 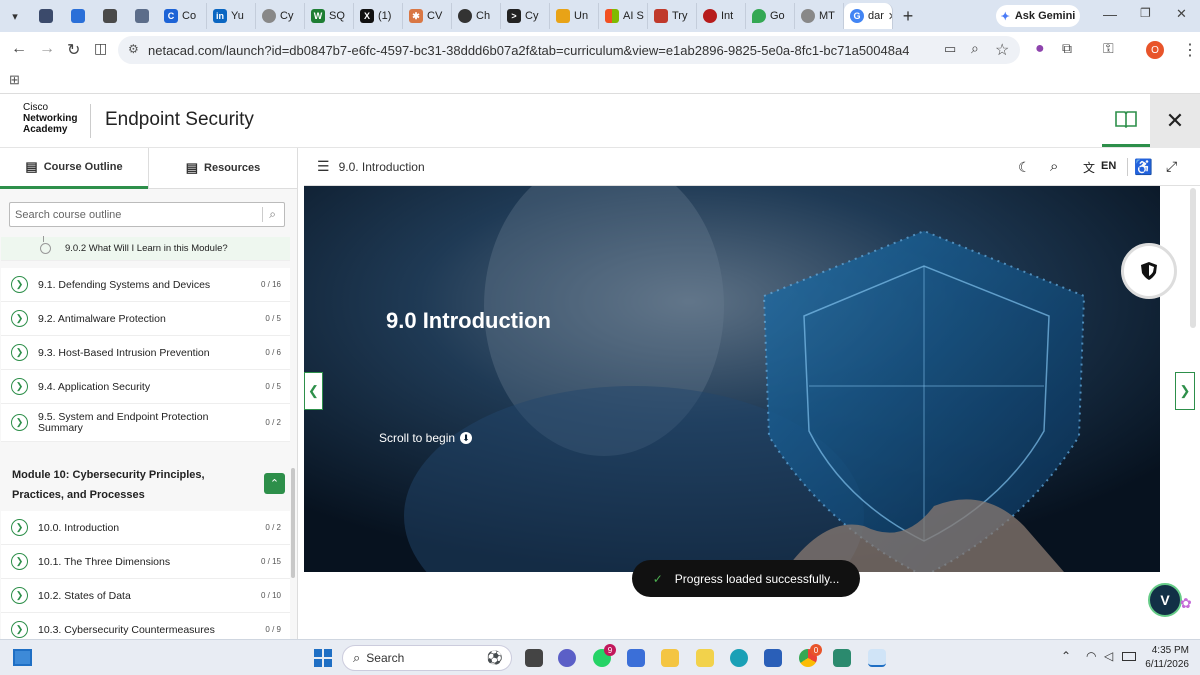 I want to click on profile-avatar: O, so click(x=1155, y=50).